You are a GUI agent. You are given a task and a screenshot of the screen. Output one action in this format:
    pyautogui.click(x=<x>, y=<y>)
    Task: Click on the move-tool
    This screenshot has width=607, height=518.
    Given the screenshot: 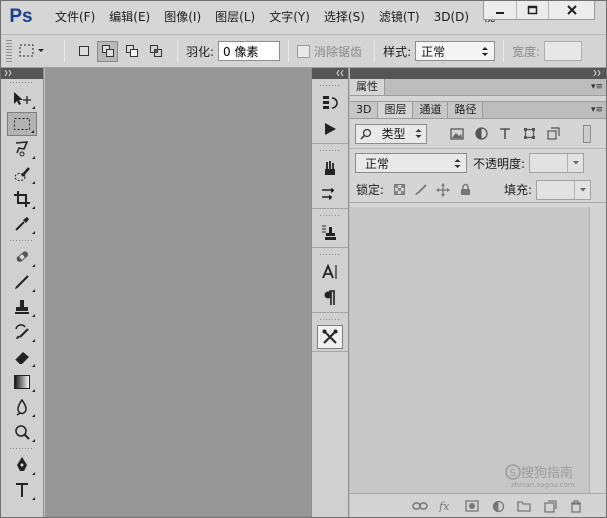 What is the action you would take?
    pyautogui.click(x=22, y=99)
    